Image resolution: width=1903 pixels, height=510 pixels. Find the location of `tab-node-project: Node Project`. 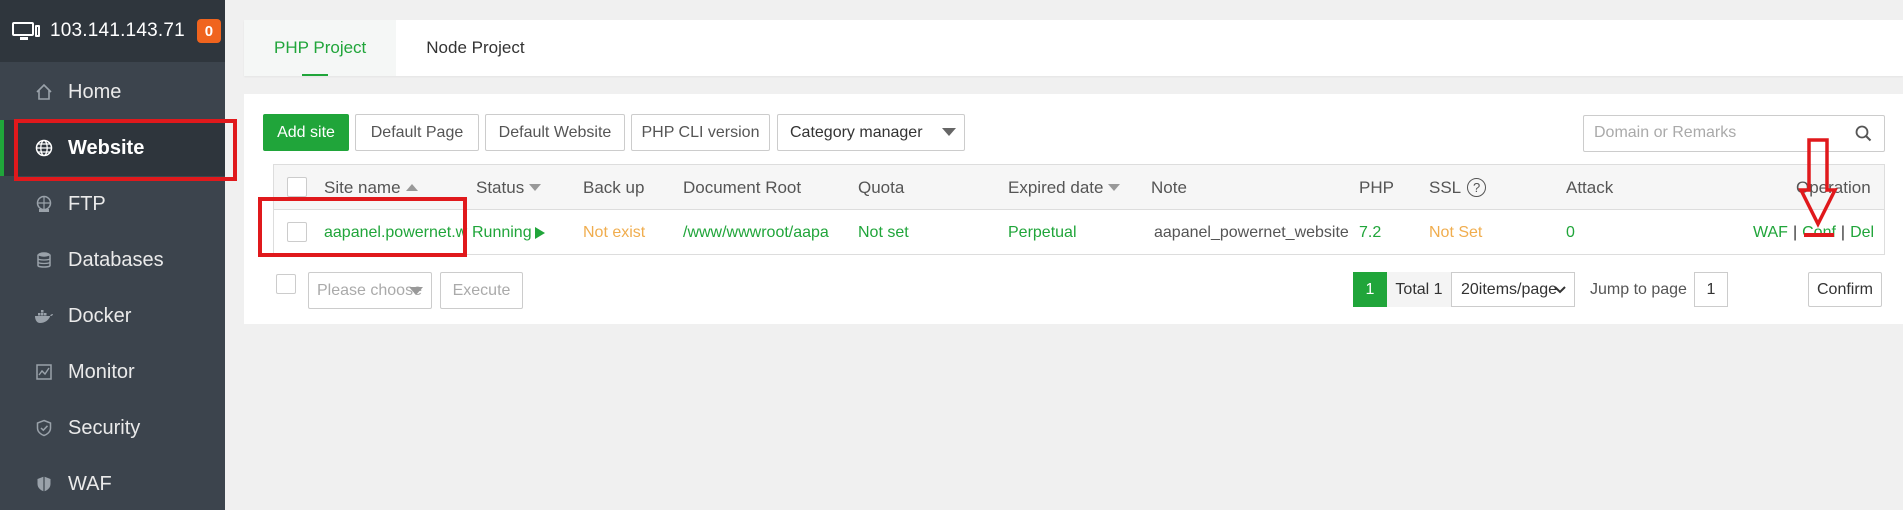

tab-node-project: Node Project is located at coordinates (475, 48).